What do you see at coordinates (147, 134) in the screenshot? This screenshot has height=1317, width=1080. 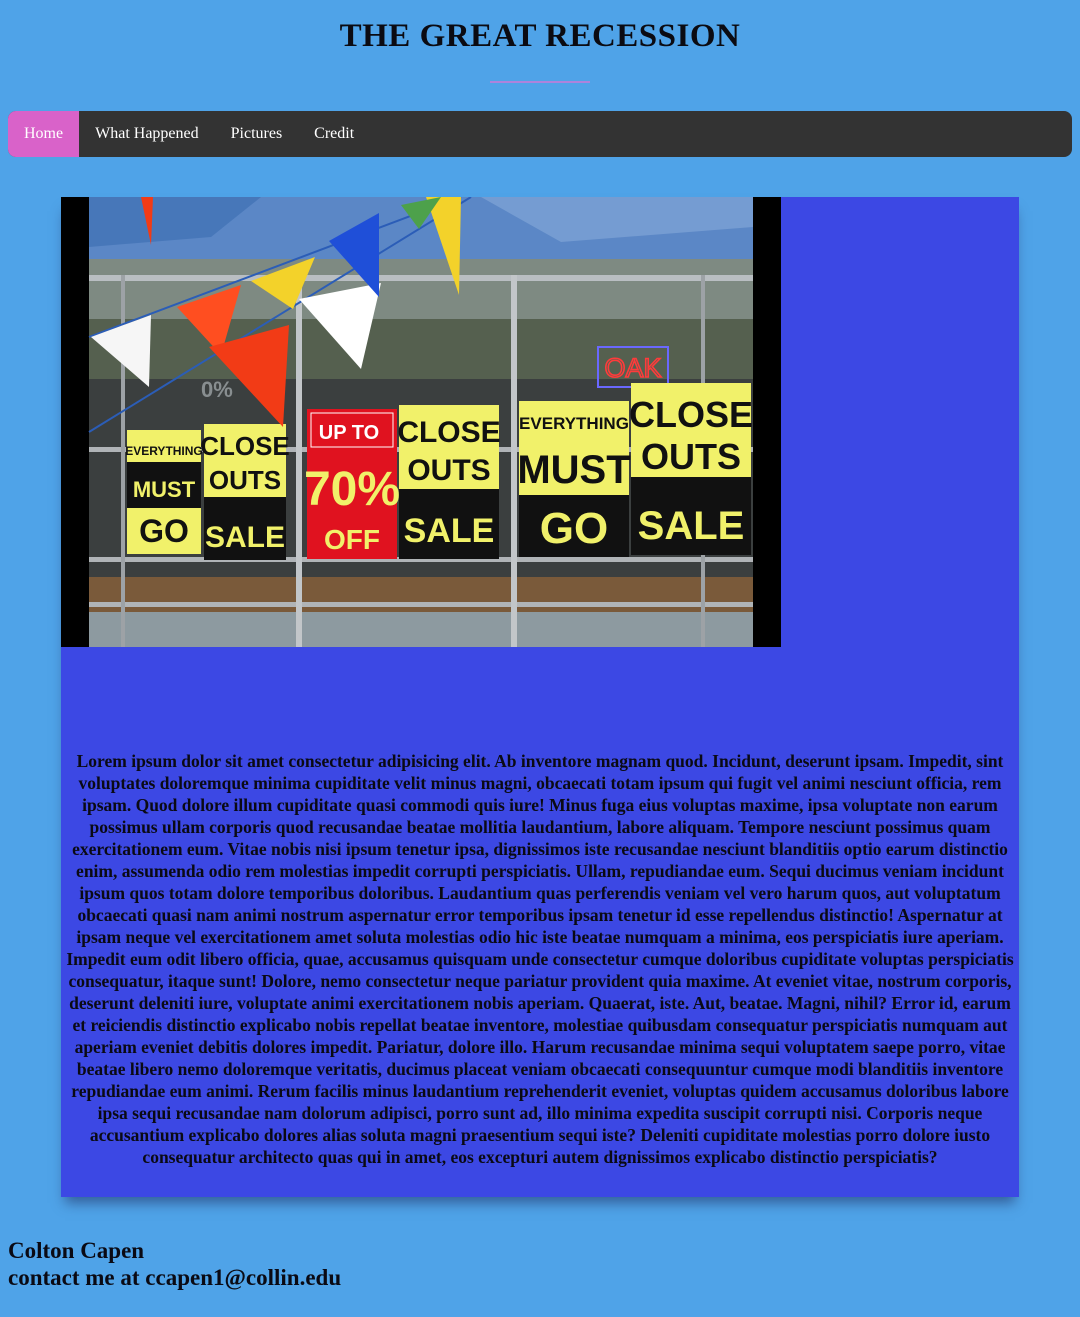 I see `nav-item-what-happened: What Happened` at bounding box center [147, 134].